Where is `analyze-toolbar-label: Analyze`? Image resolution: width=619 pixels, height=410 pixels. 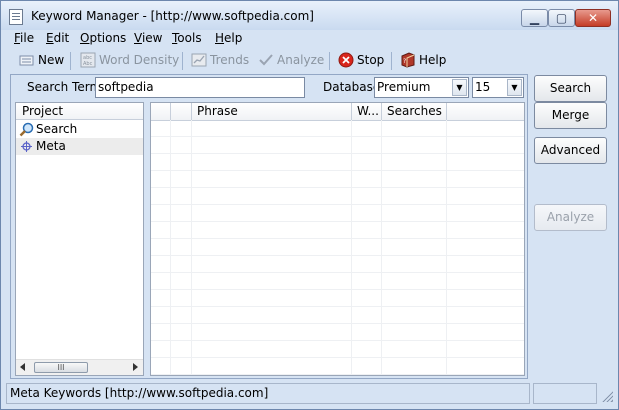
analyze-toolbar-label: Analyze is located at coordinates (301, 60).